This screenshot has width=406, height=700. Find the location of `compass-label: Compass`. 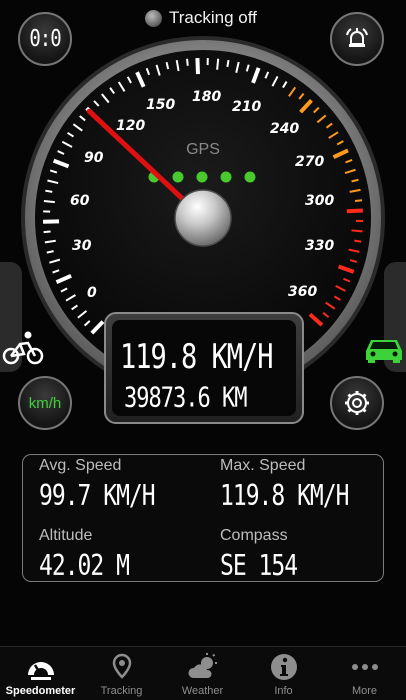

compass-label: Compass is located at coordinates (254, 535).